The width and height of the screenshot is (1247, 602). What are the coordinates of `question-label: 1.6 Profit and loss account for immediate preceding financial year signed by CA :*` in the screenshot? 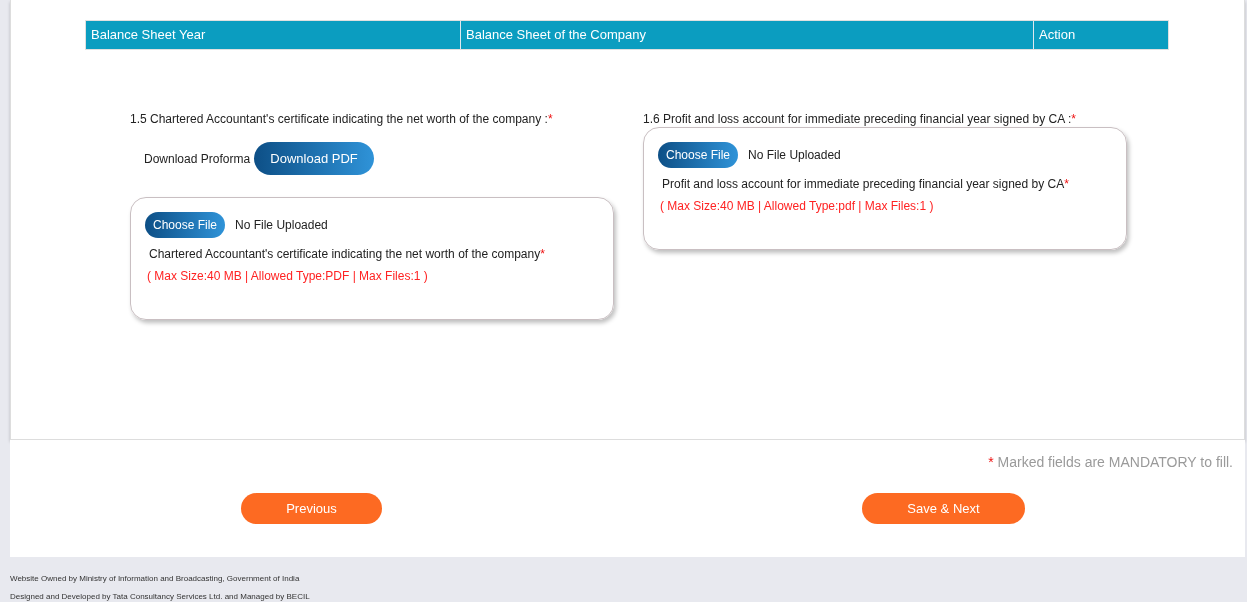 It's located at (860, 120).